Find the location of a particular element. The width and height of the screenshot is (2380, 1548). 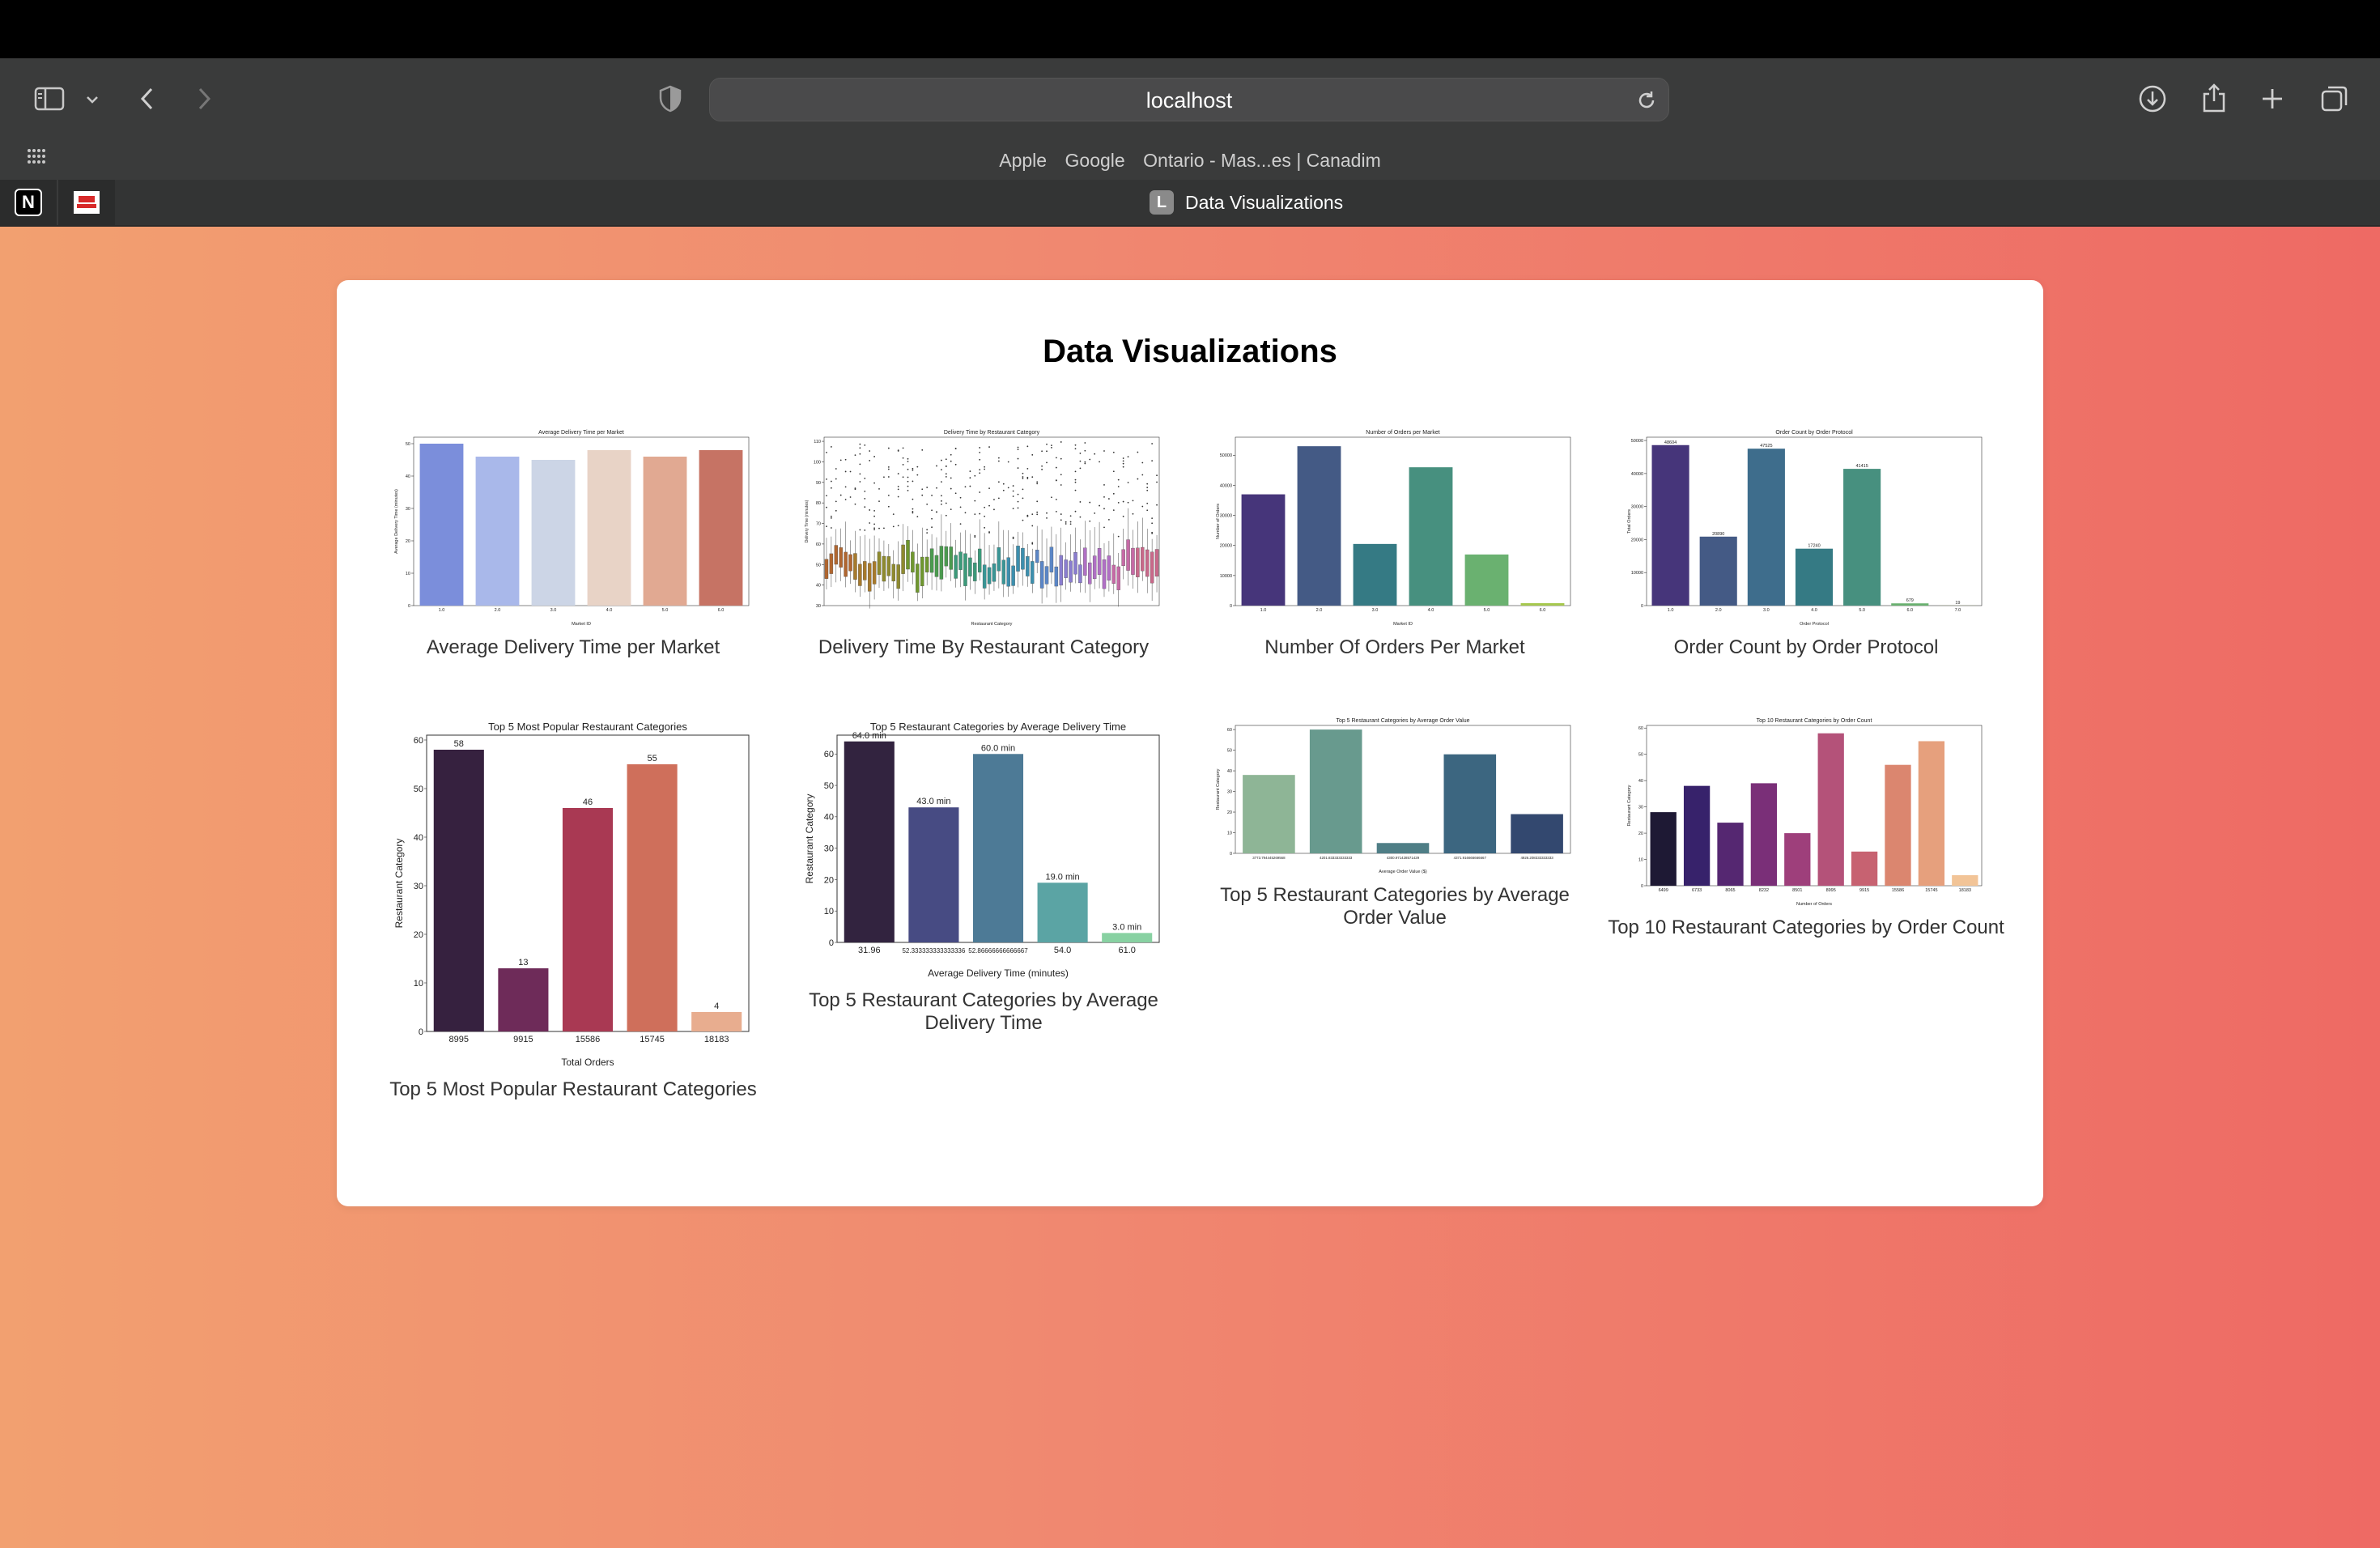

back-icon is located at coordinates (147, 99).